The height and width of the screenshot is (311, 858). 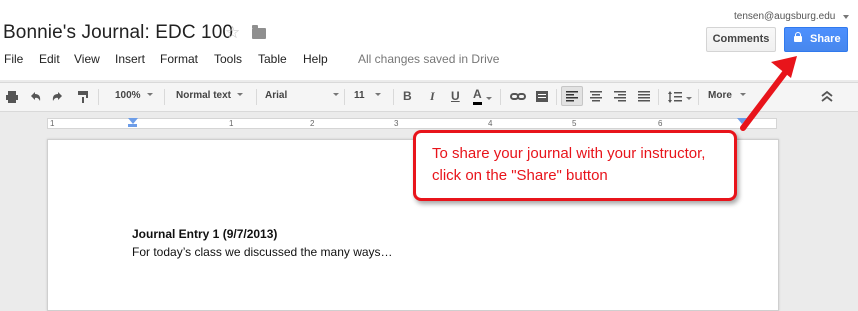 What do you see at coordinates (768, 93) in the screenshot?
I see `annotation-arrow` at bounding box center [768, 93].